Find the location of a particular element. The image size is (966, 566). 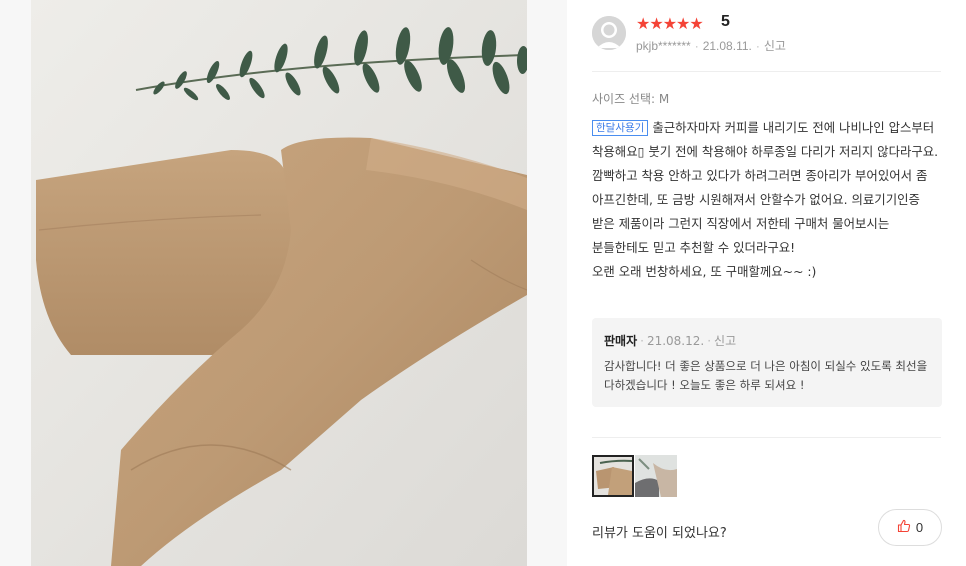

review-meta: pkjb******* · 21.08.11. · 신고 is located at coordinates (711, 45).